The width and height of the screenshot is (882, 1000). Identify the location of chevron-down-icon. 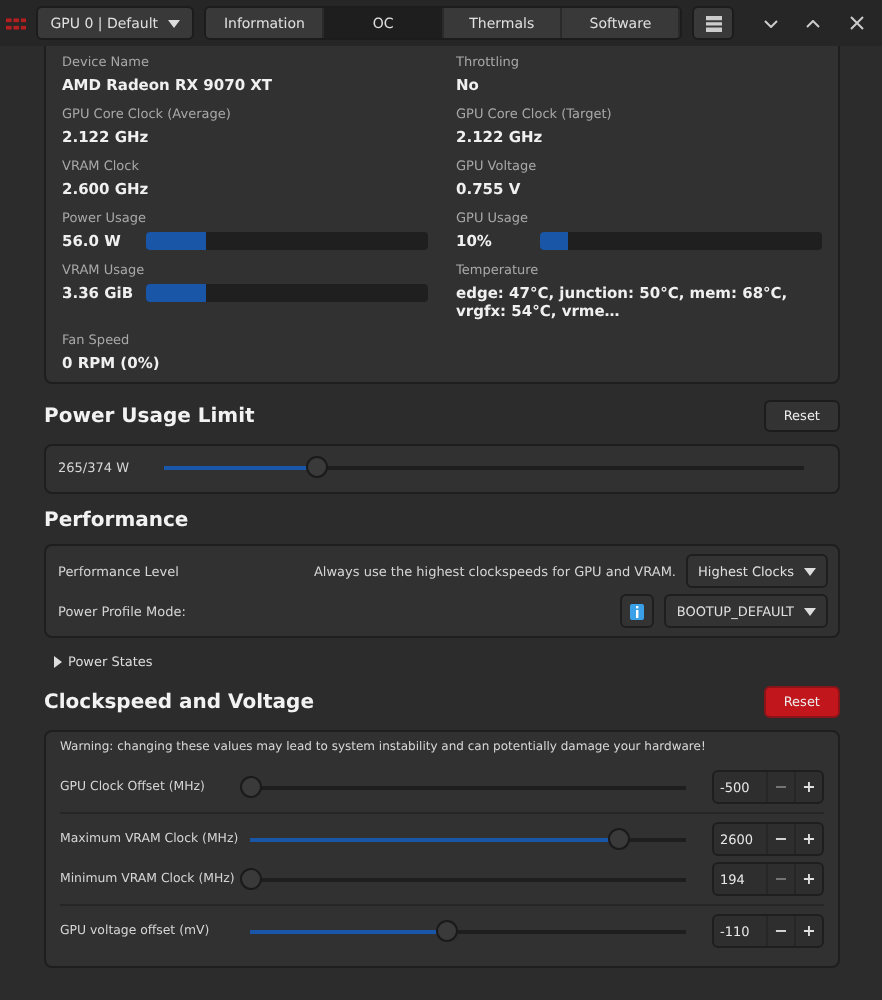
(770, 23).